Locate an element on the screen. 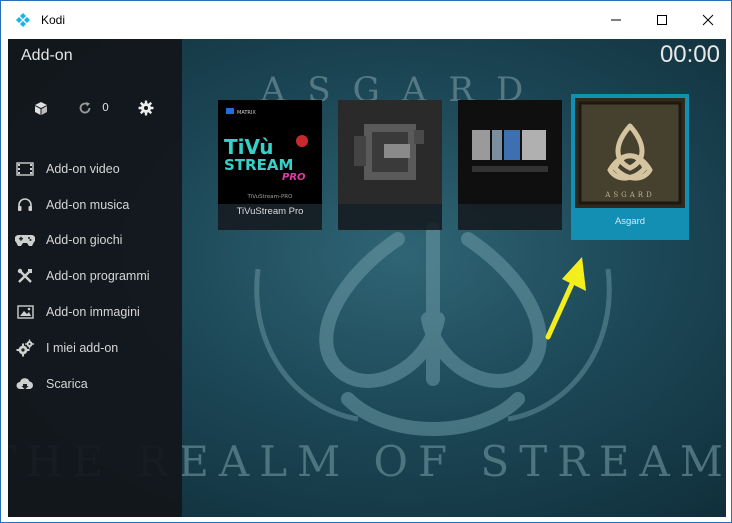  sidebar-item-my-addons: I miei add-on is located at coordinates (95, 348).